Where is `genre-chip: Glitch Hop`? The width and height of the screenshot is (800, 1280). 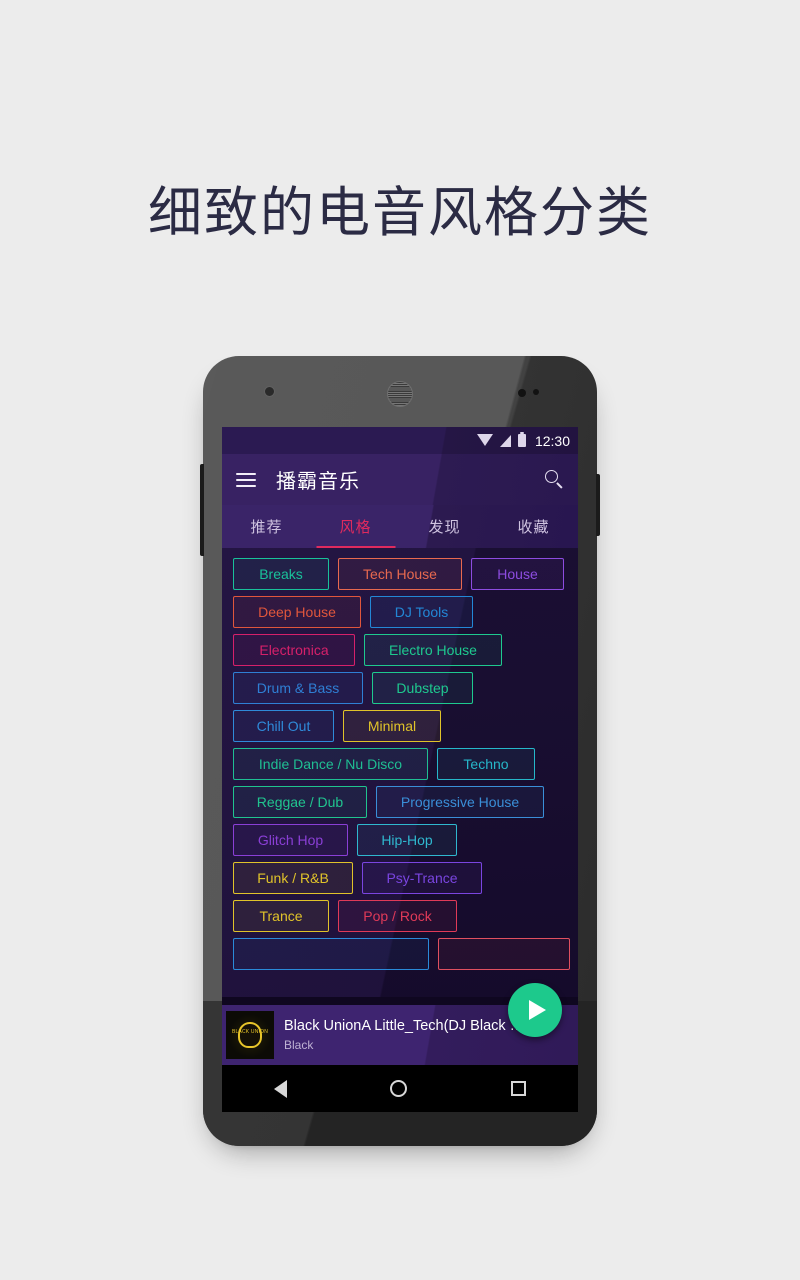 genre-chip: Glitch Hop is located at coordinates (290, 840).